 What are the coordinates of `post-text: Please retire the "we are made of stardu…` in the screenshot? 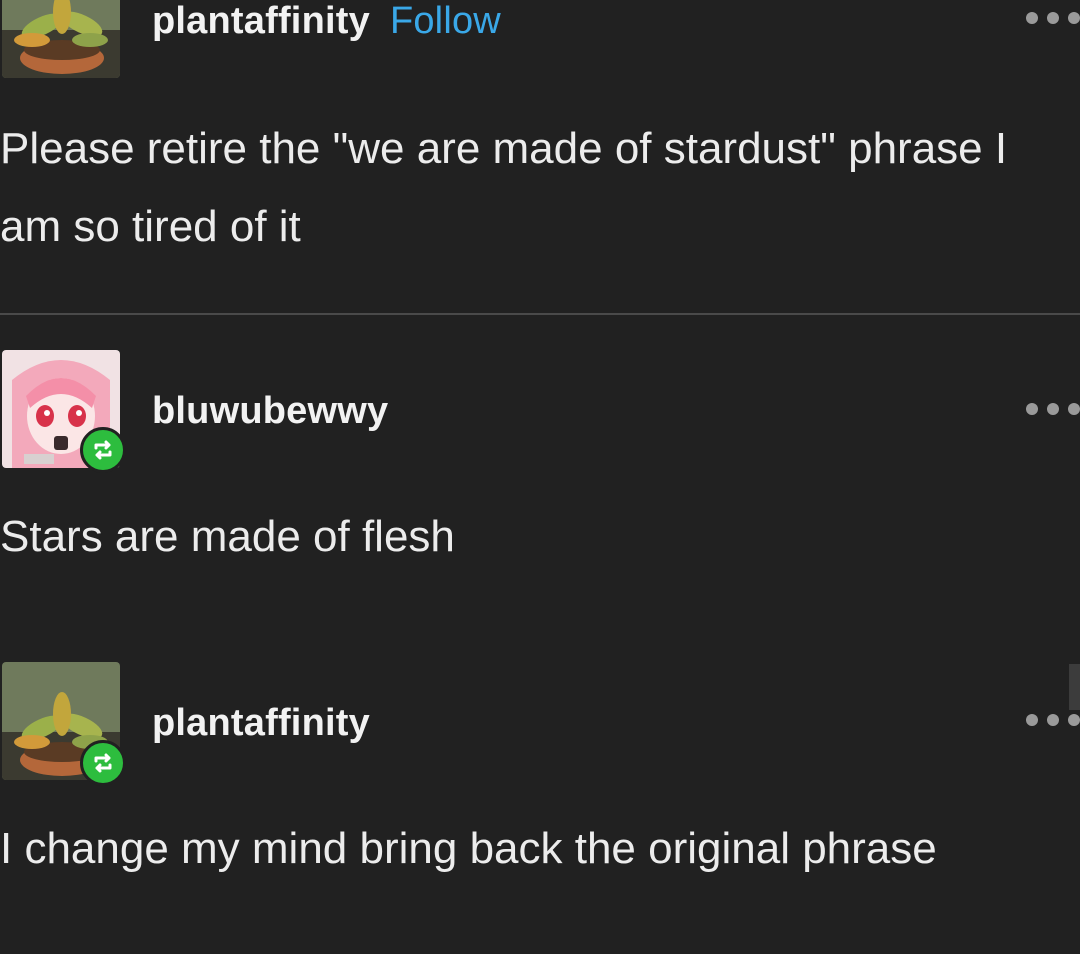 It's located at (504, 187).